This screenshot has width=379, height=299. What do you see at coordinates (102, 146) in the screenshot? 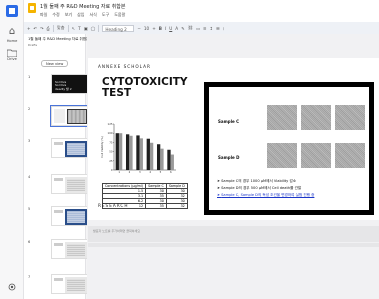
I see `chart-y-label: Cell Viability (%)` at bounding box center [102, 146].